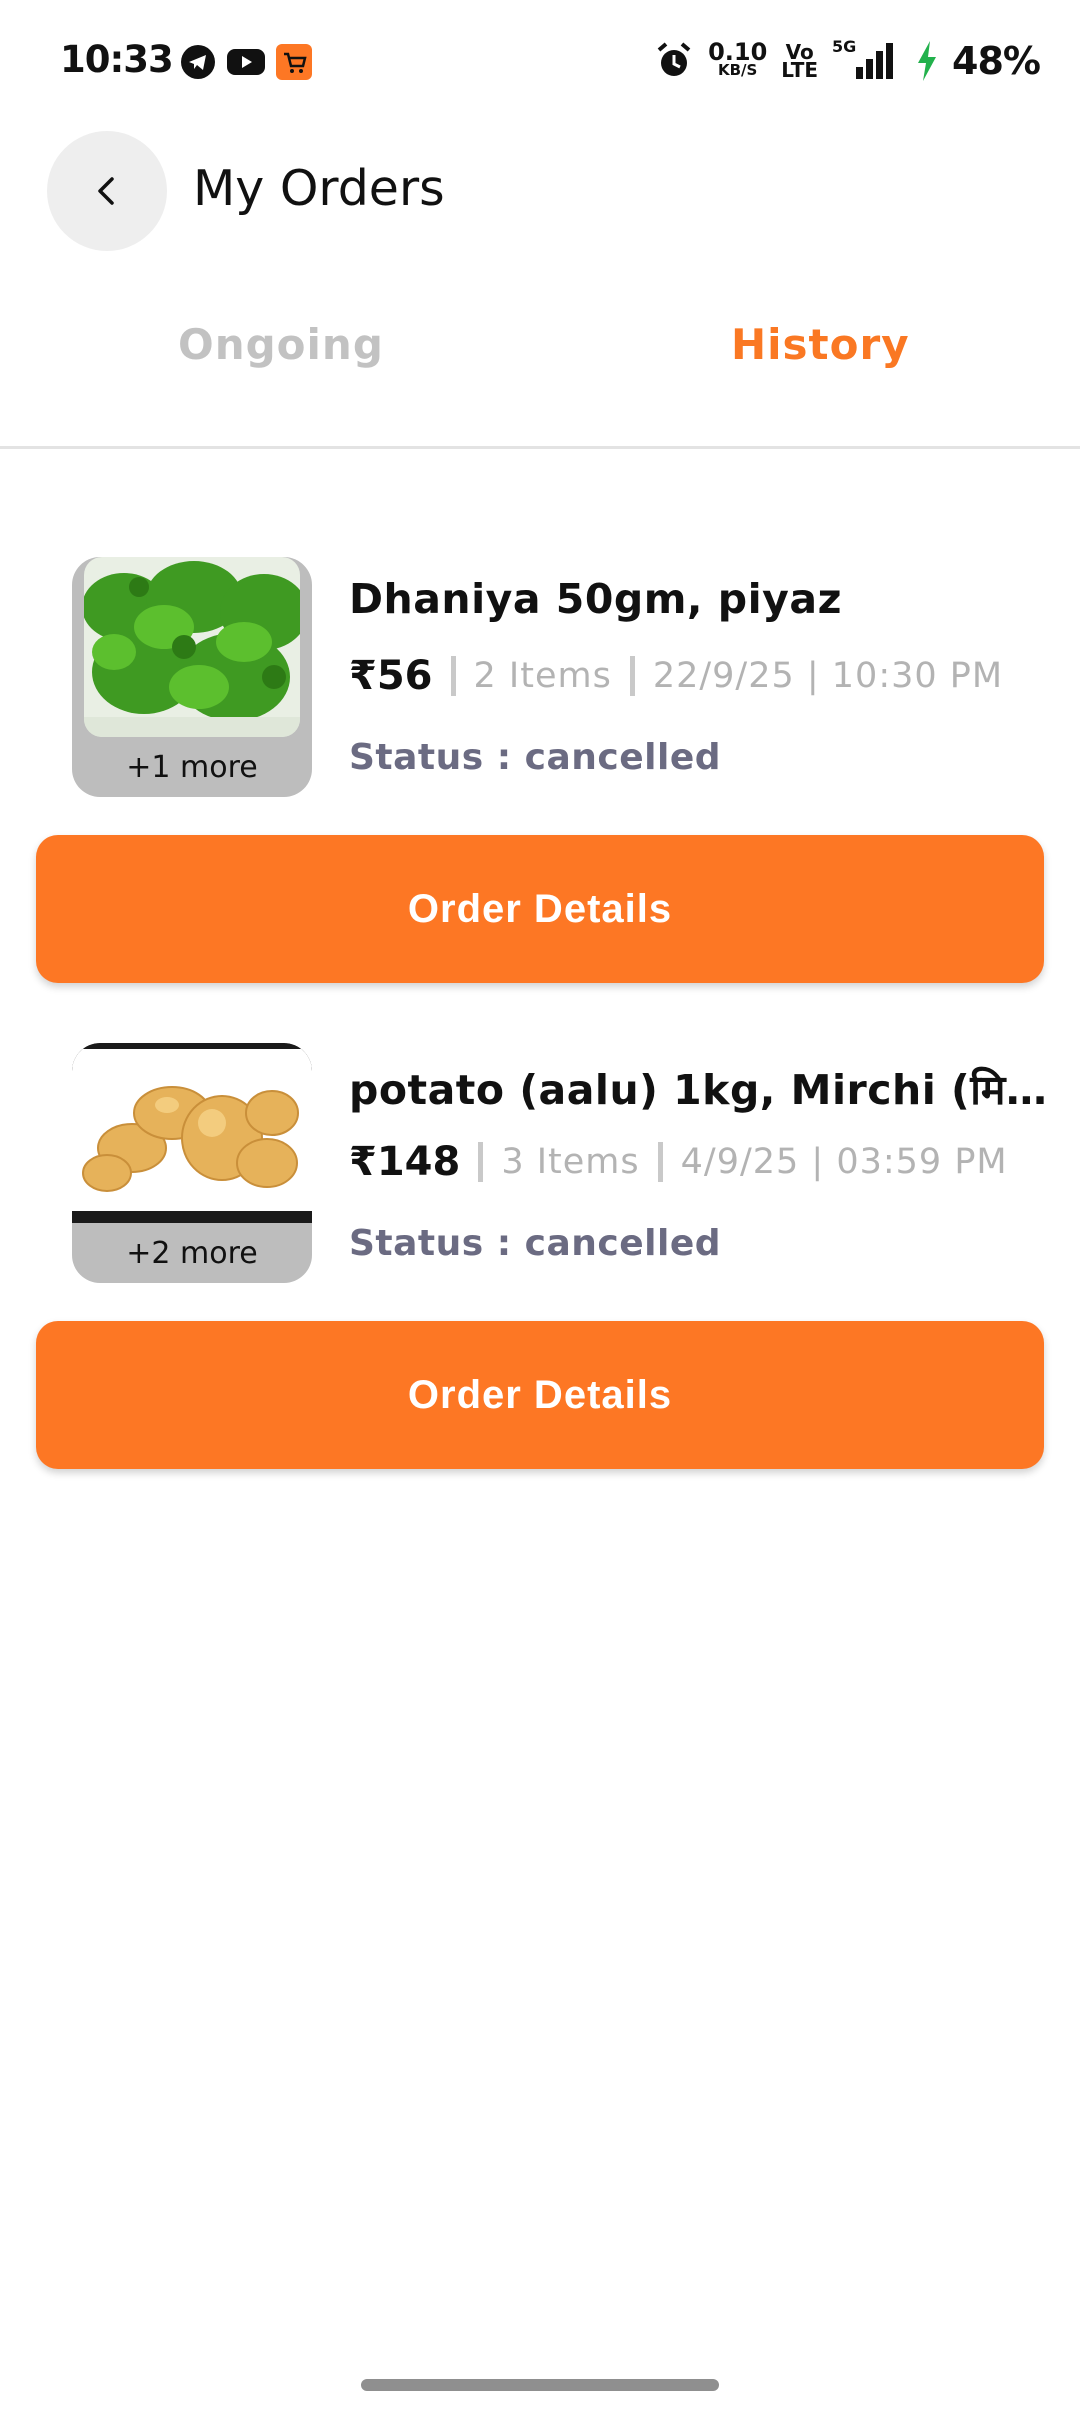 This screenshot has height=2412, width=1080. I want to click on tab-history: History, so click(820, 344).